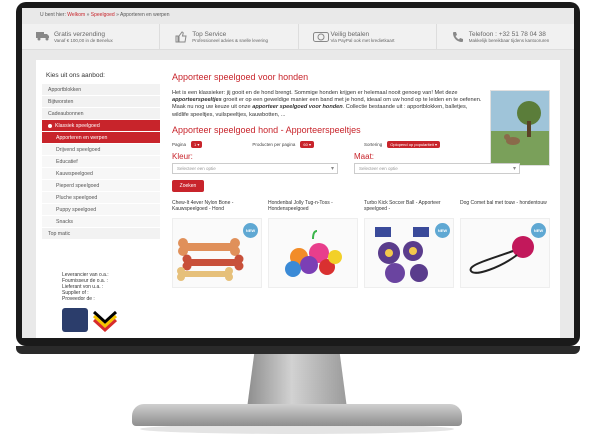  I want to click on thumbs-up-icon, so click(181, 36).